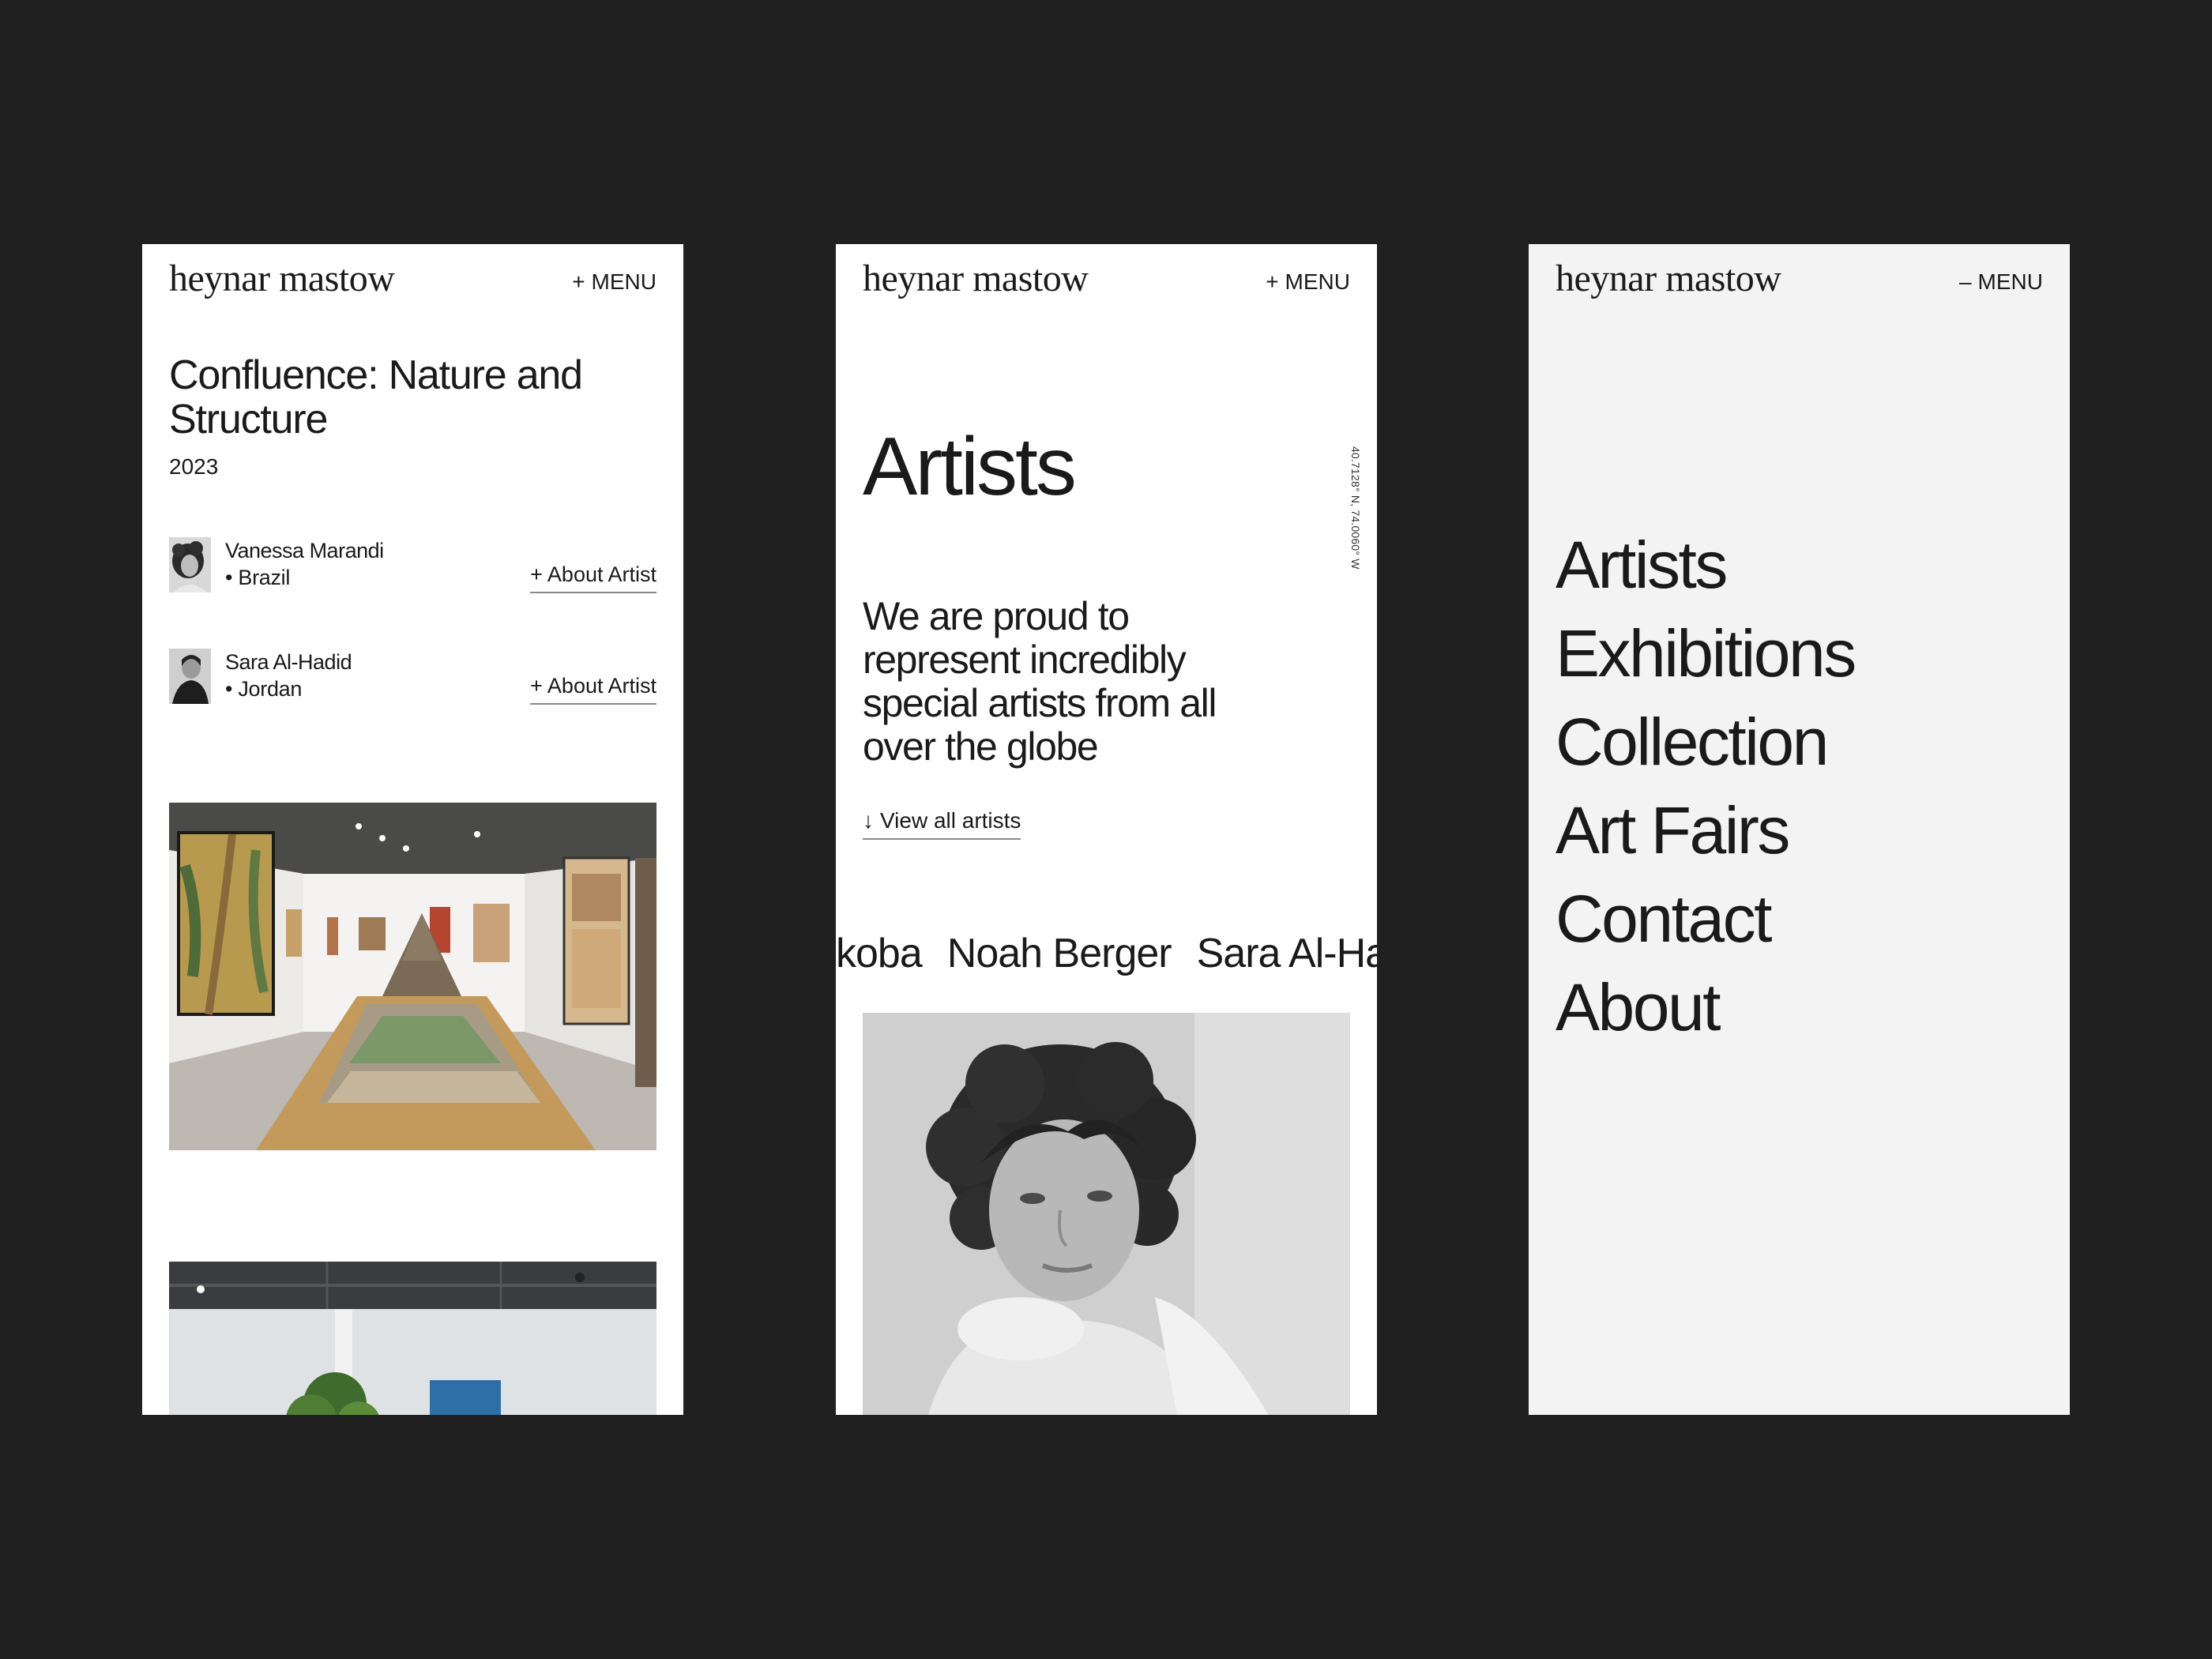  What do you see at coordinates (1965, 282) in the screenshot?
I see `minus-icon: –` at bounding box center [1965, 282].